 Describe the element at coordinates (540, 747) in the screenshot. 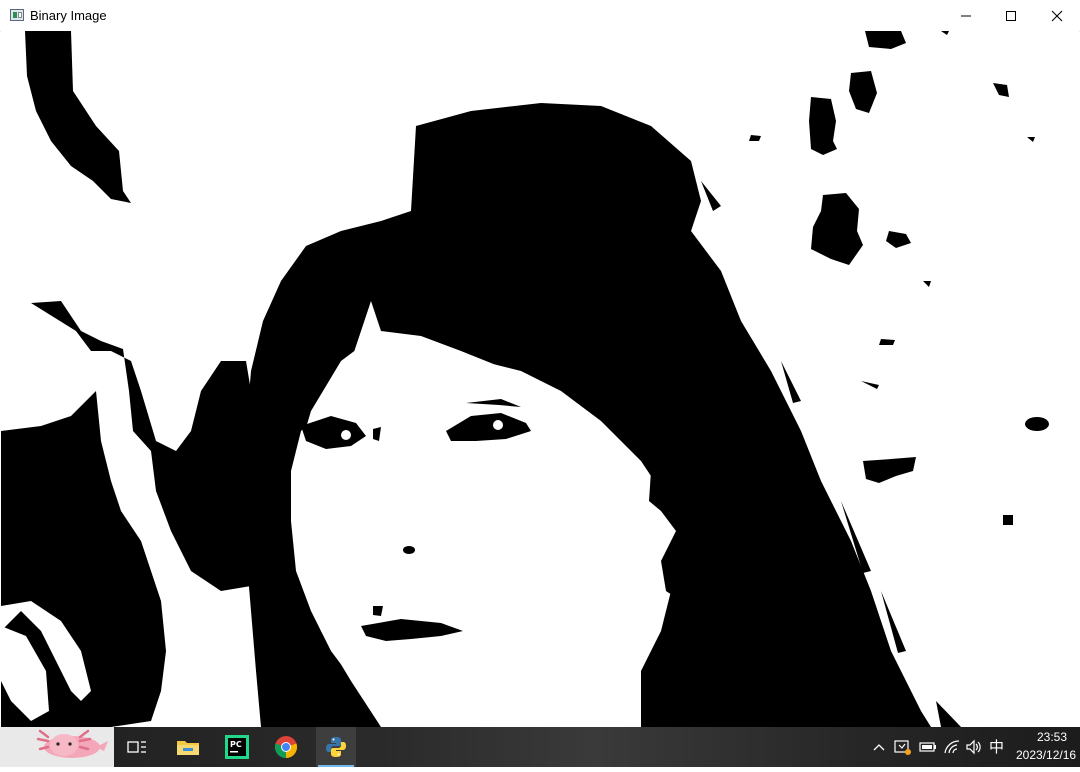

I see `taskbar: PC 中 23:53 2023/12/16` at that location.